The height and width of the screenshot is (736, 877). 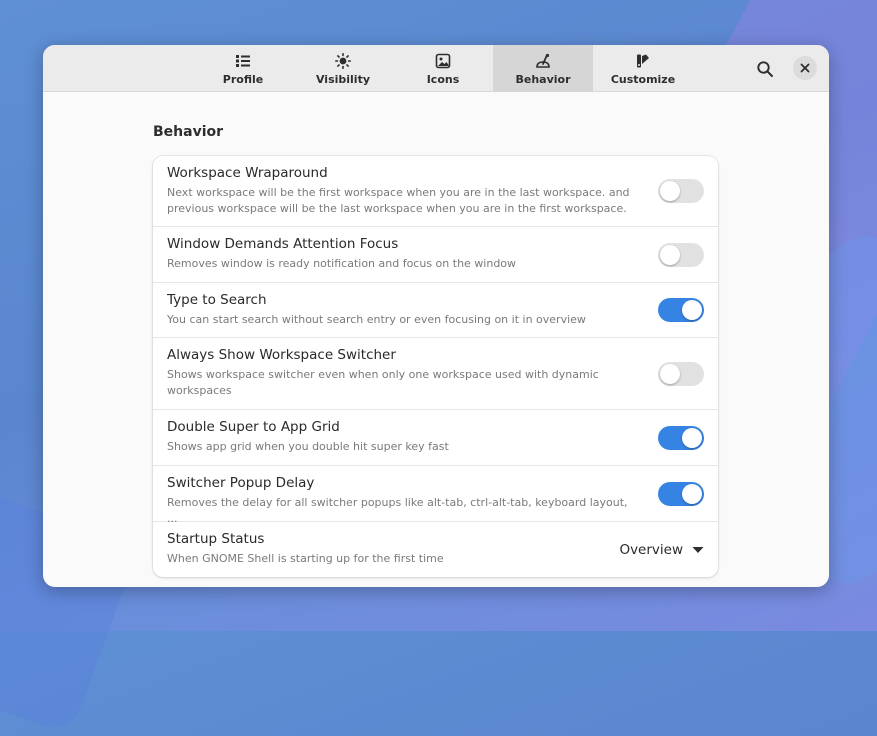 I want to click on customize-icon, so click(x=643, y=60).